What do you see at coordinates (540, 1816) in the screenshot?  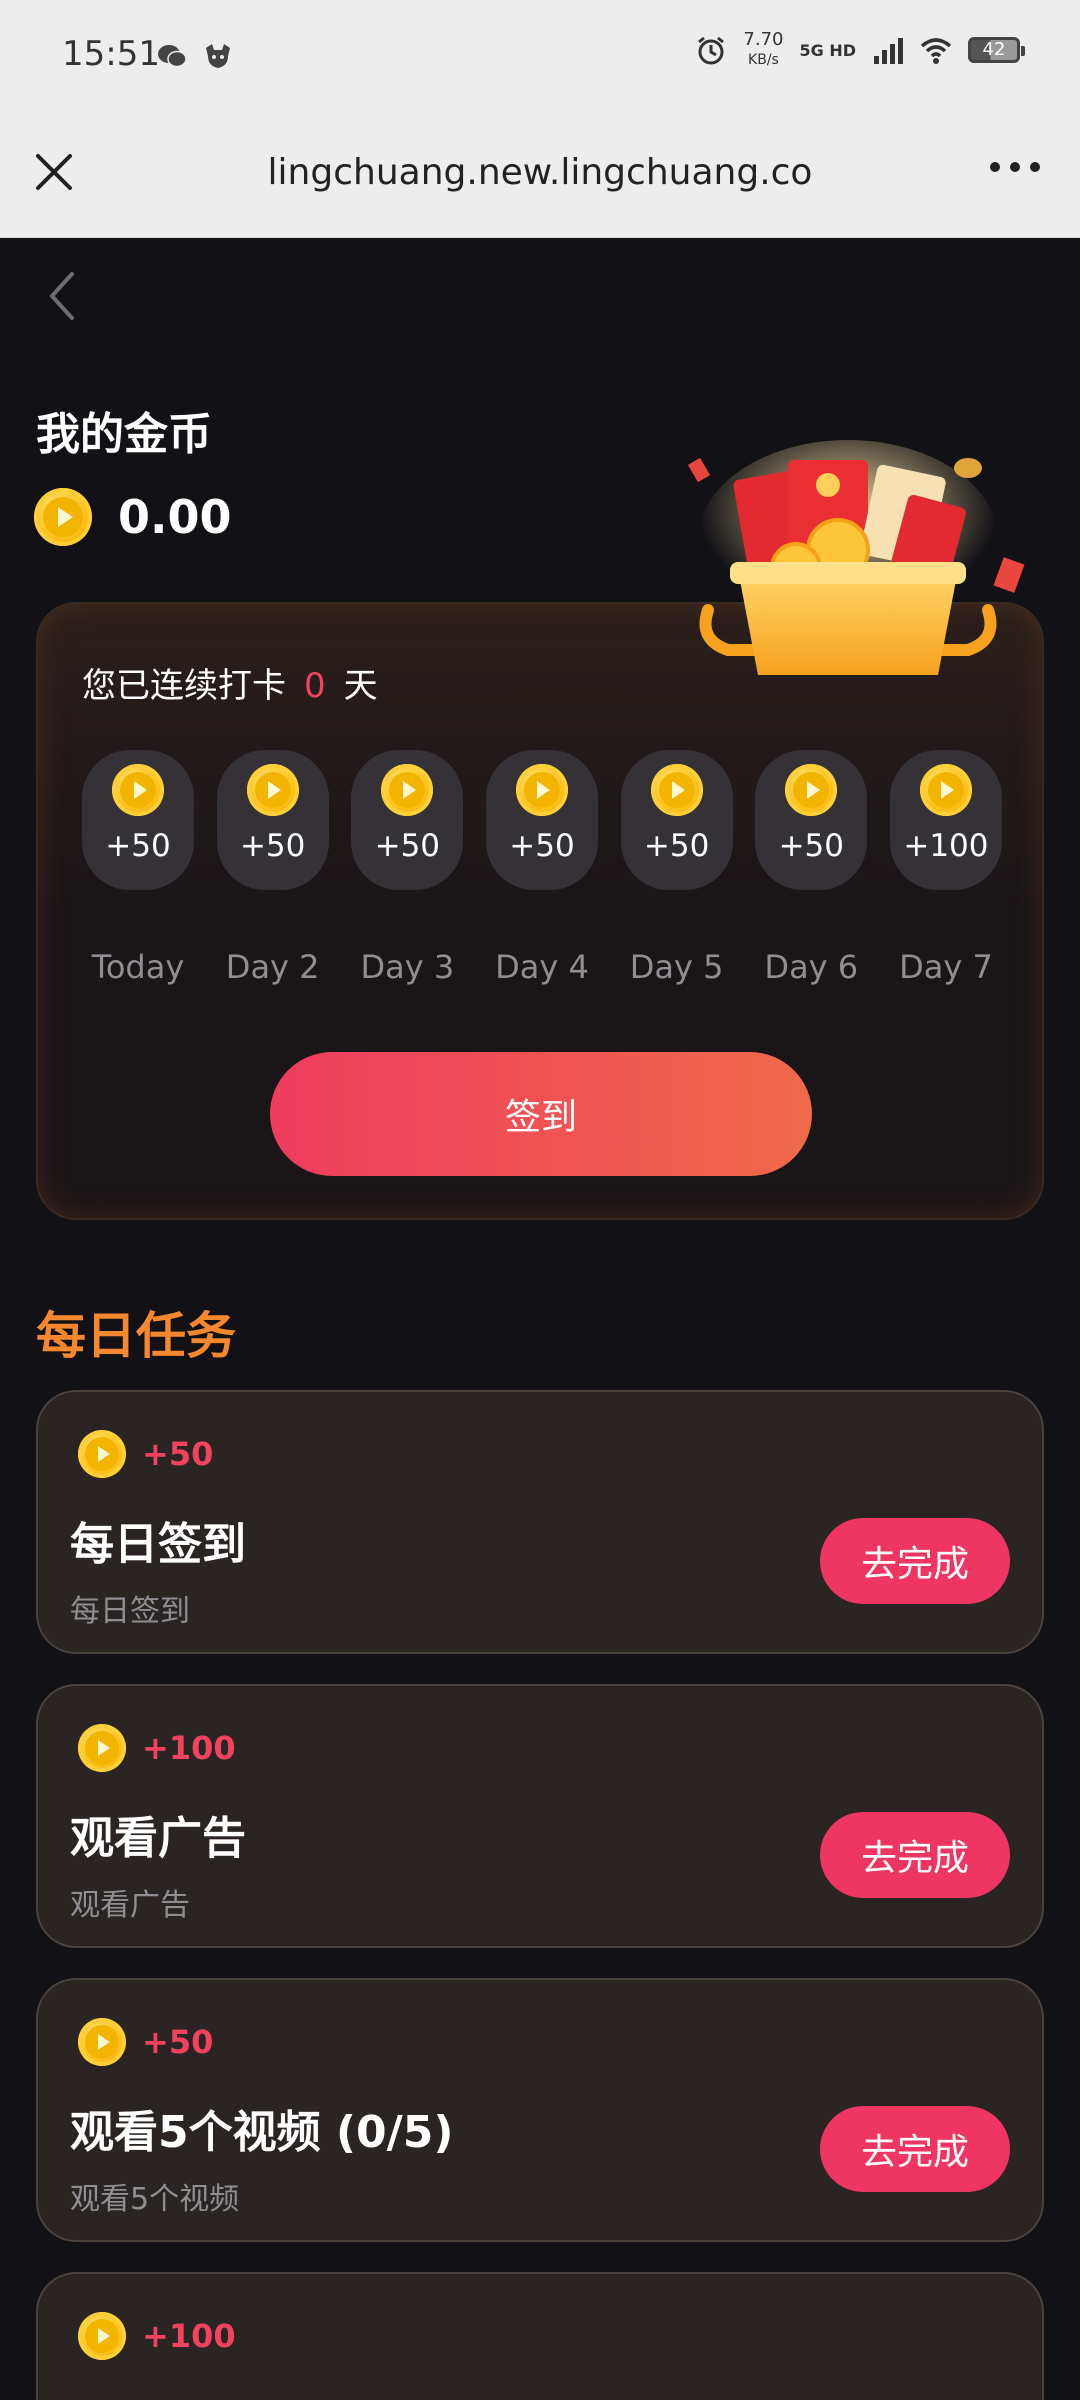 I see `task-card: +100 观看广告 观看广告 去完成` at bounding box center [540, 1816].